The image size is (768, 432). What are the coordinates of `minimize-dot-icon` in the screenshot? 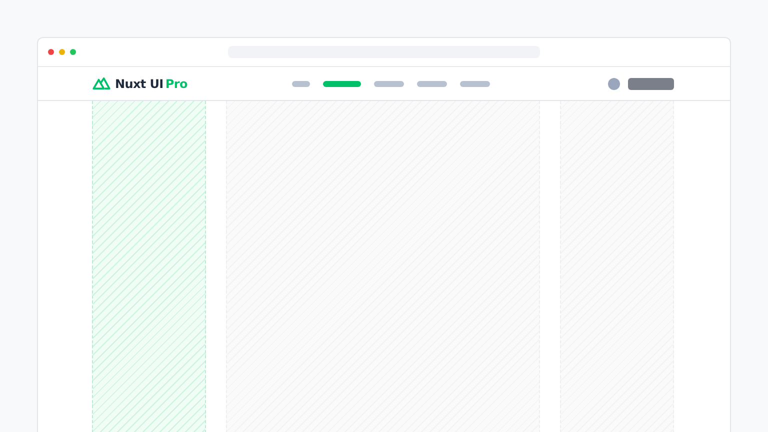 It's located at (62, 52).